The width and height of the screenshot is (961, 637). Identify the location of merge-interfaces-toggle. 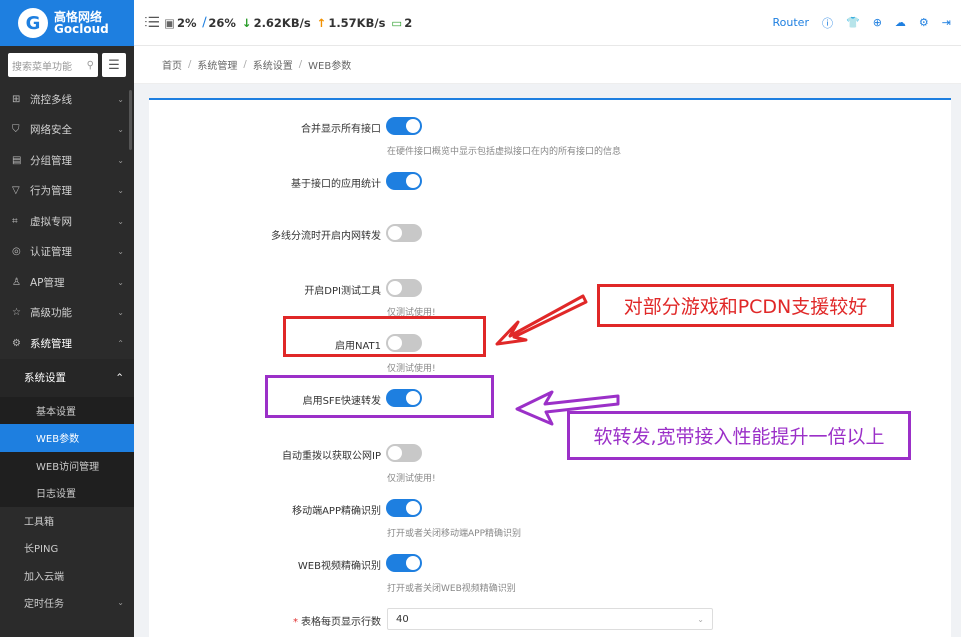
(404, 126).